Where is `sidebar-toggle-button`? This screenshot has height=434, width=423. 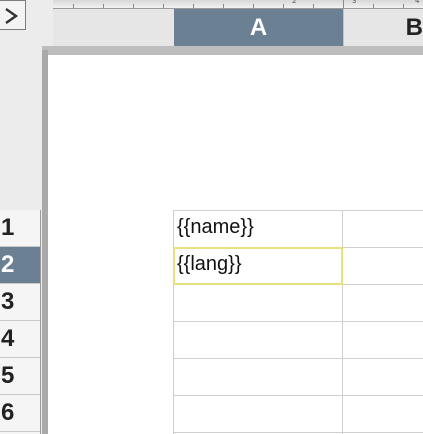 sidebar-toggle-button is located at coordinates (13, 15).